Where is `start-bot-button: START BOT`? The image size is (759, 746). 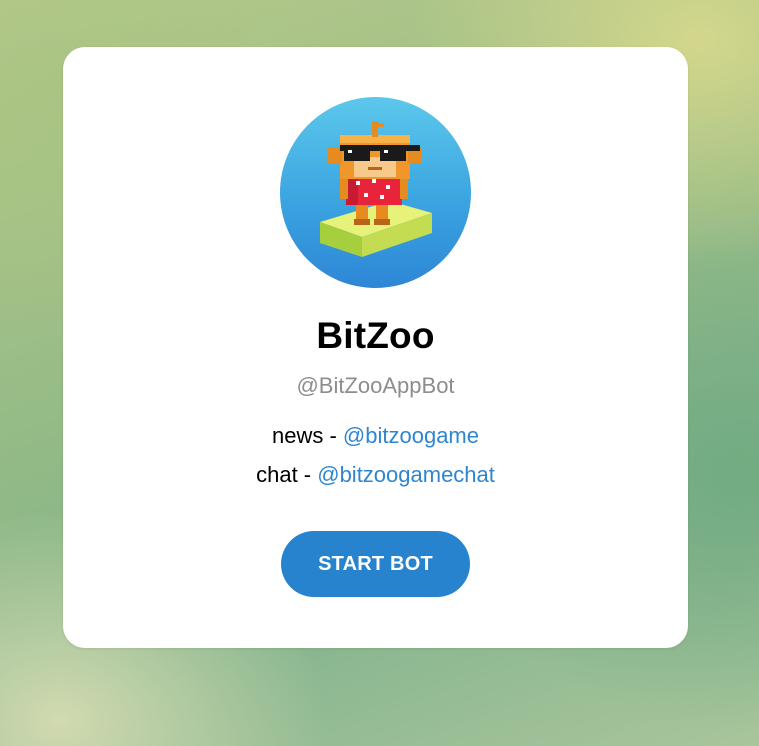
start-bot-button: START BOT is located at coordinates (375, 564).